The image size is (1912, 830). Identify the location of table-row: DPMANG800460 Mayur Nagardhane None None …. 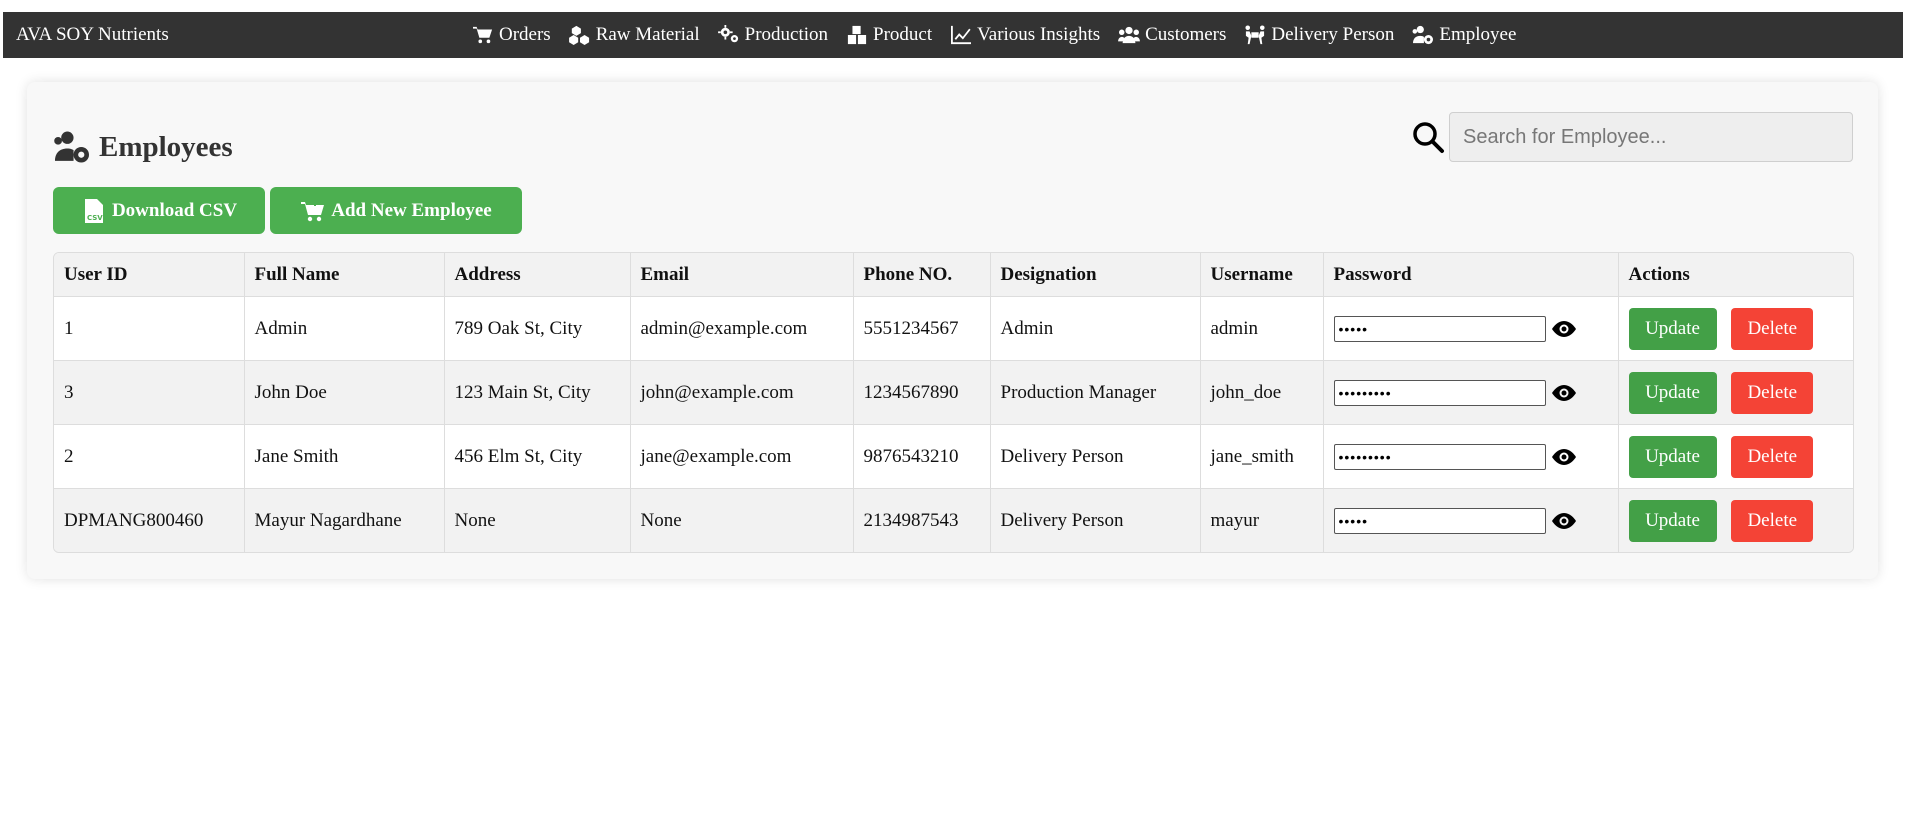
(953, 520).